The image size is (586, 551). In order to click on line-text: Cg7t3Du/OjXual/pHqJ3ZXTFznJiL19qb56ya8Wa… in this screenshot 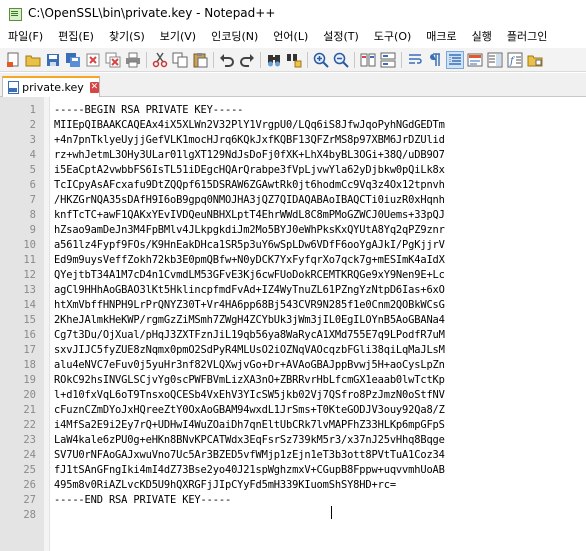, I will do `click(249, 335)`.